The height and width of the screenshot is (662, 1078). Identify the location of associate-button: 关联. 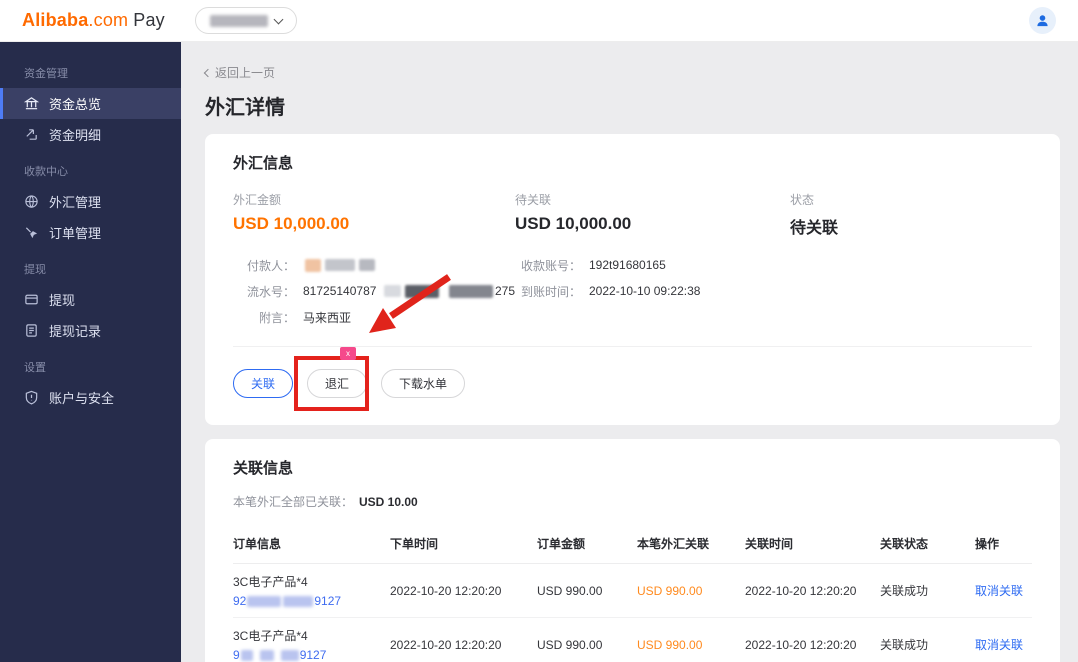
(263, 383).